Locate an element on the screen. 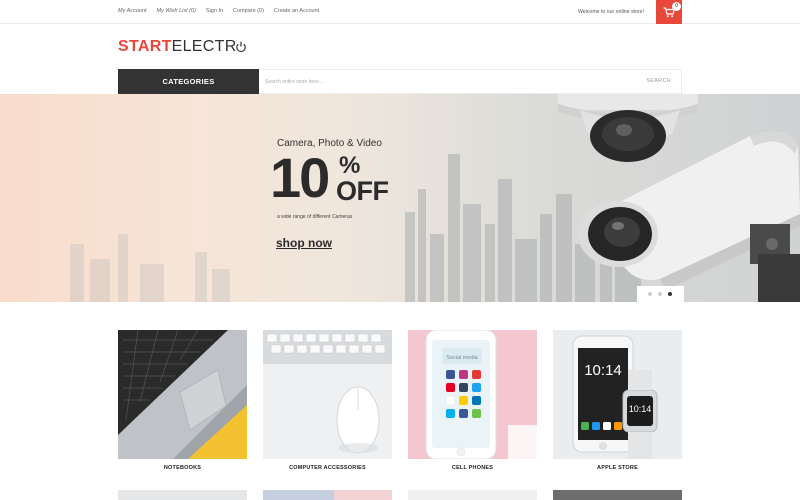  category-tile-cell-phones: Social media is located at coordinates (472, 394).